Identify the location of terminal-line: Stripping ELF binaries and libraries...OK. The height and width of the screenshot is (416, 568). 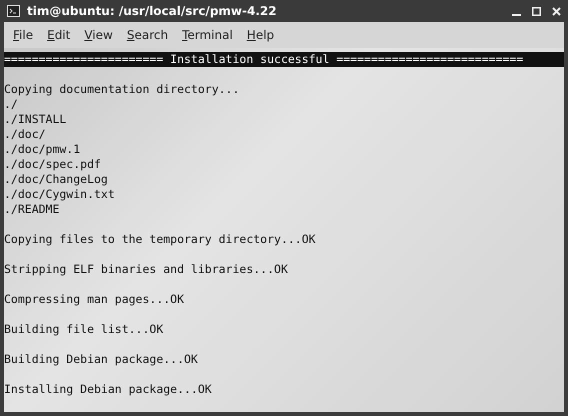
(146, 269).